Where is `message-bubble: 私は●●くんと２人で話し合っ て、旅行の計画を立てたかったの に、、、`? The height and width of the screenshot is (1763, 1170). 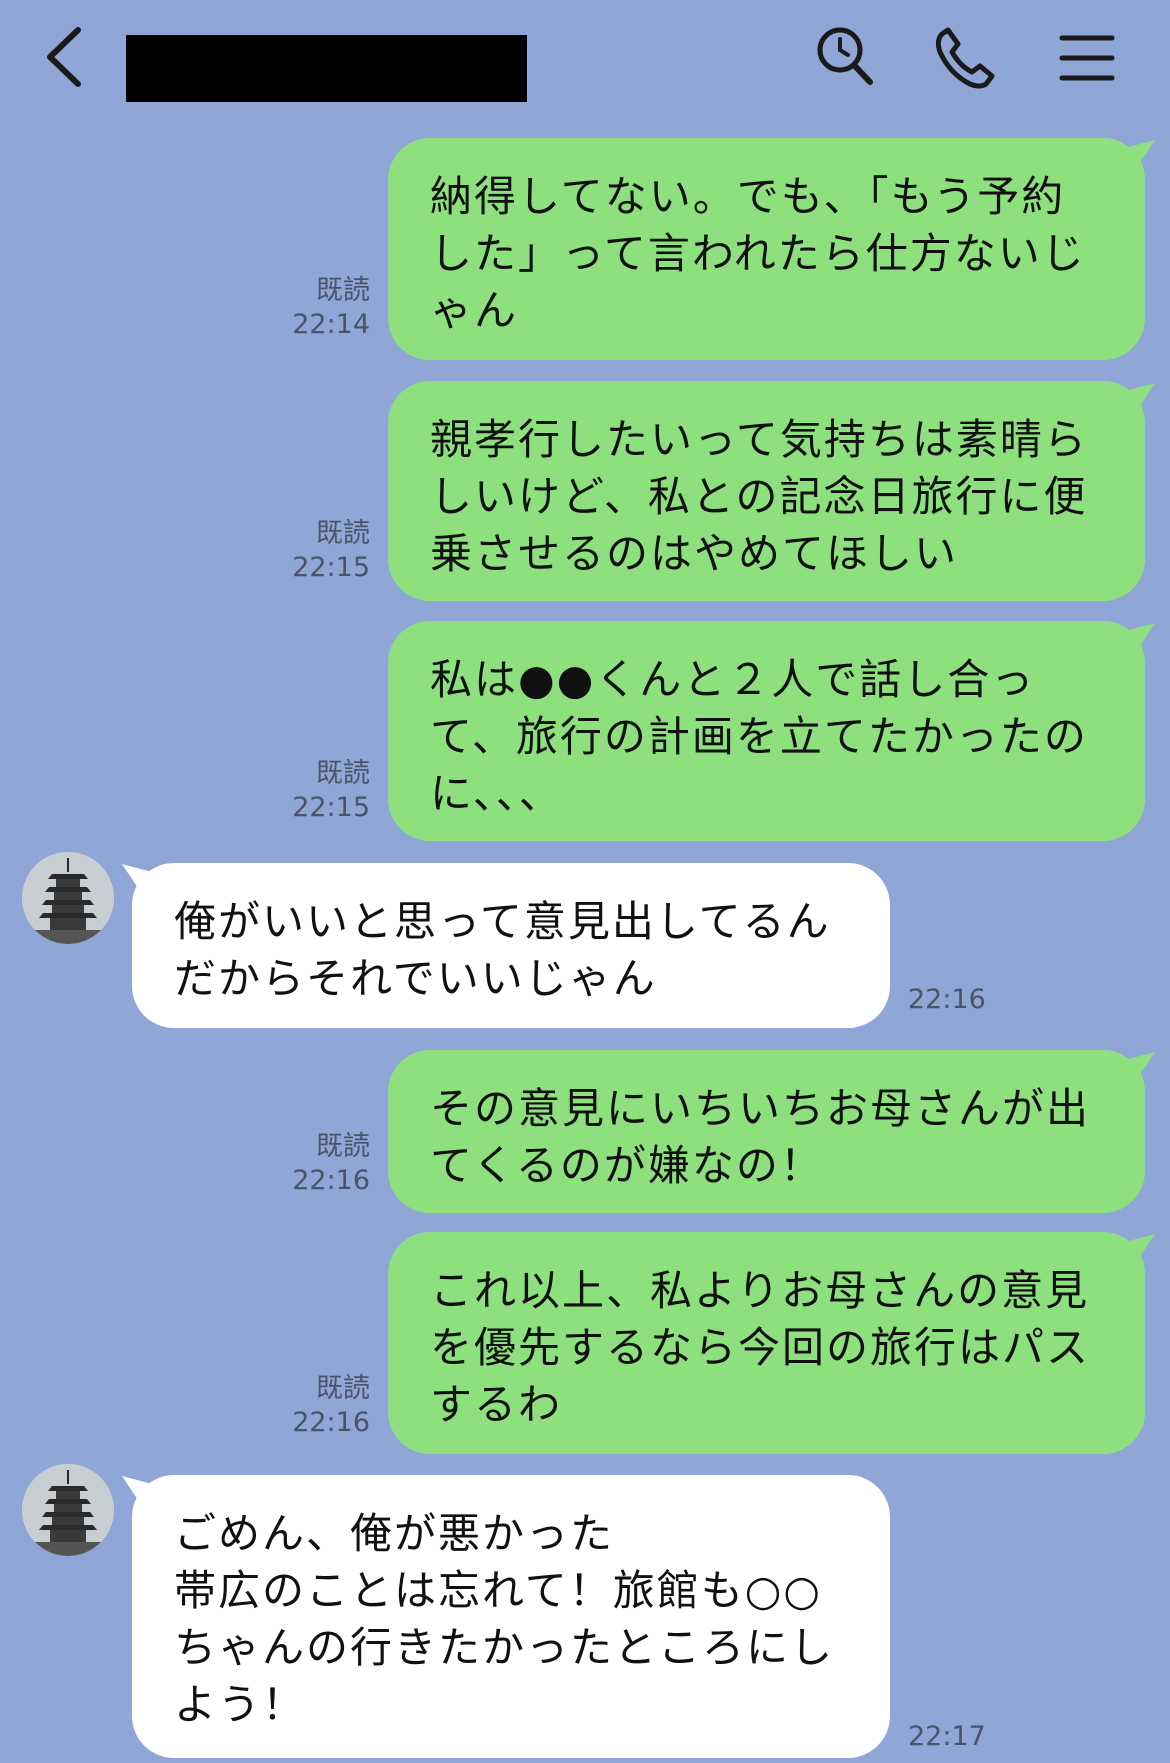 message-bubble: 私は●●くんと２人で話し合っ て、旅行の計画を立てたかったの に、、、 is located at coordinates (766, 731).